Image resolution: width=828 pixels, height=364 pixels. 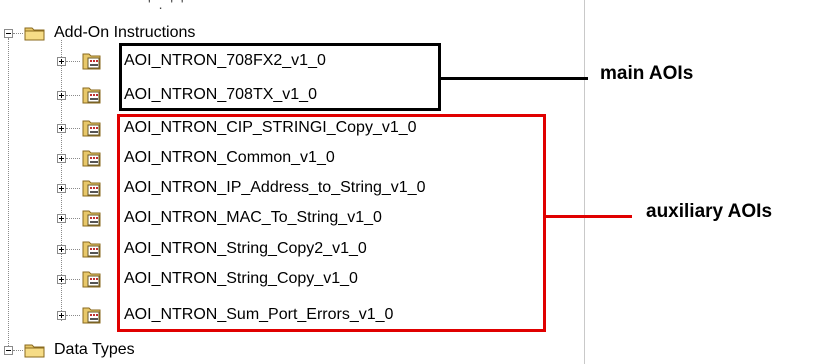 What do you see at coordinates (589, 216) in the screenshot?
I see `auxiliary-aois-connector-line` at bounding box center [589, 216].